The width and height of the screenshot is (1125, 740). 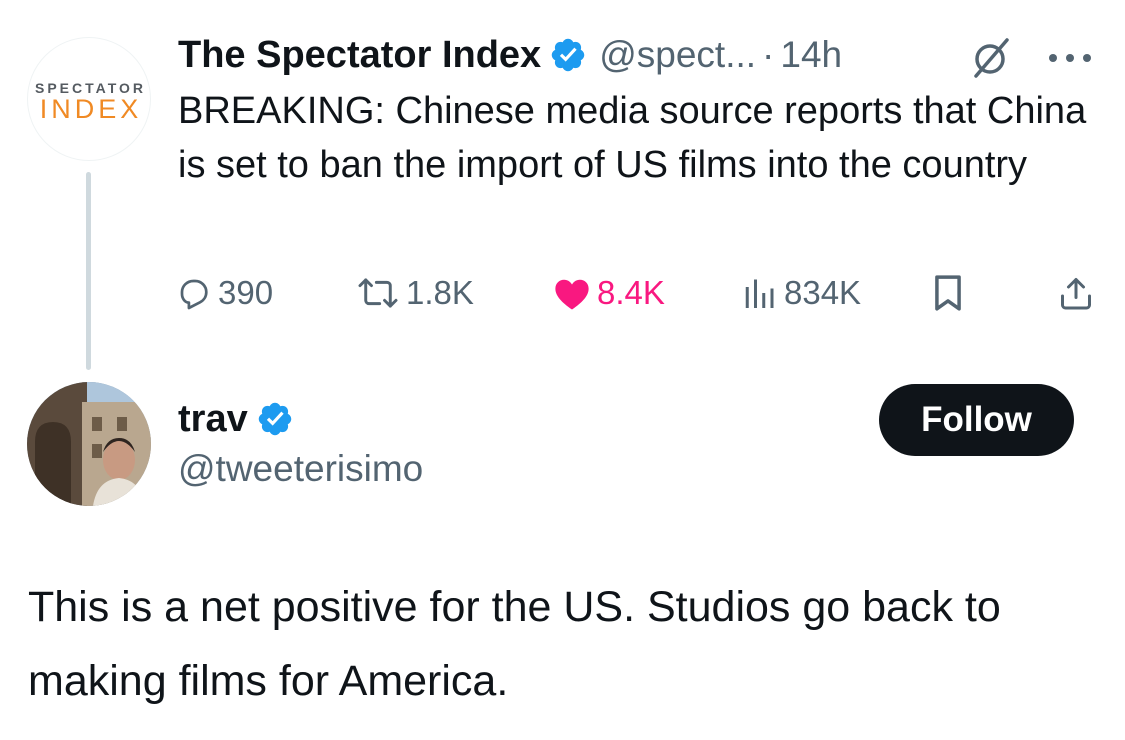 I want to click on views-icon, so click(x=759, y=293).